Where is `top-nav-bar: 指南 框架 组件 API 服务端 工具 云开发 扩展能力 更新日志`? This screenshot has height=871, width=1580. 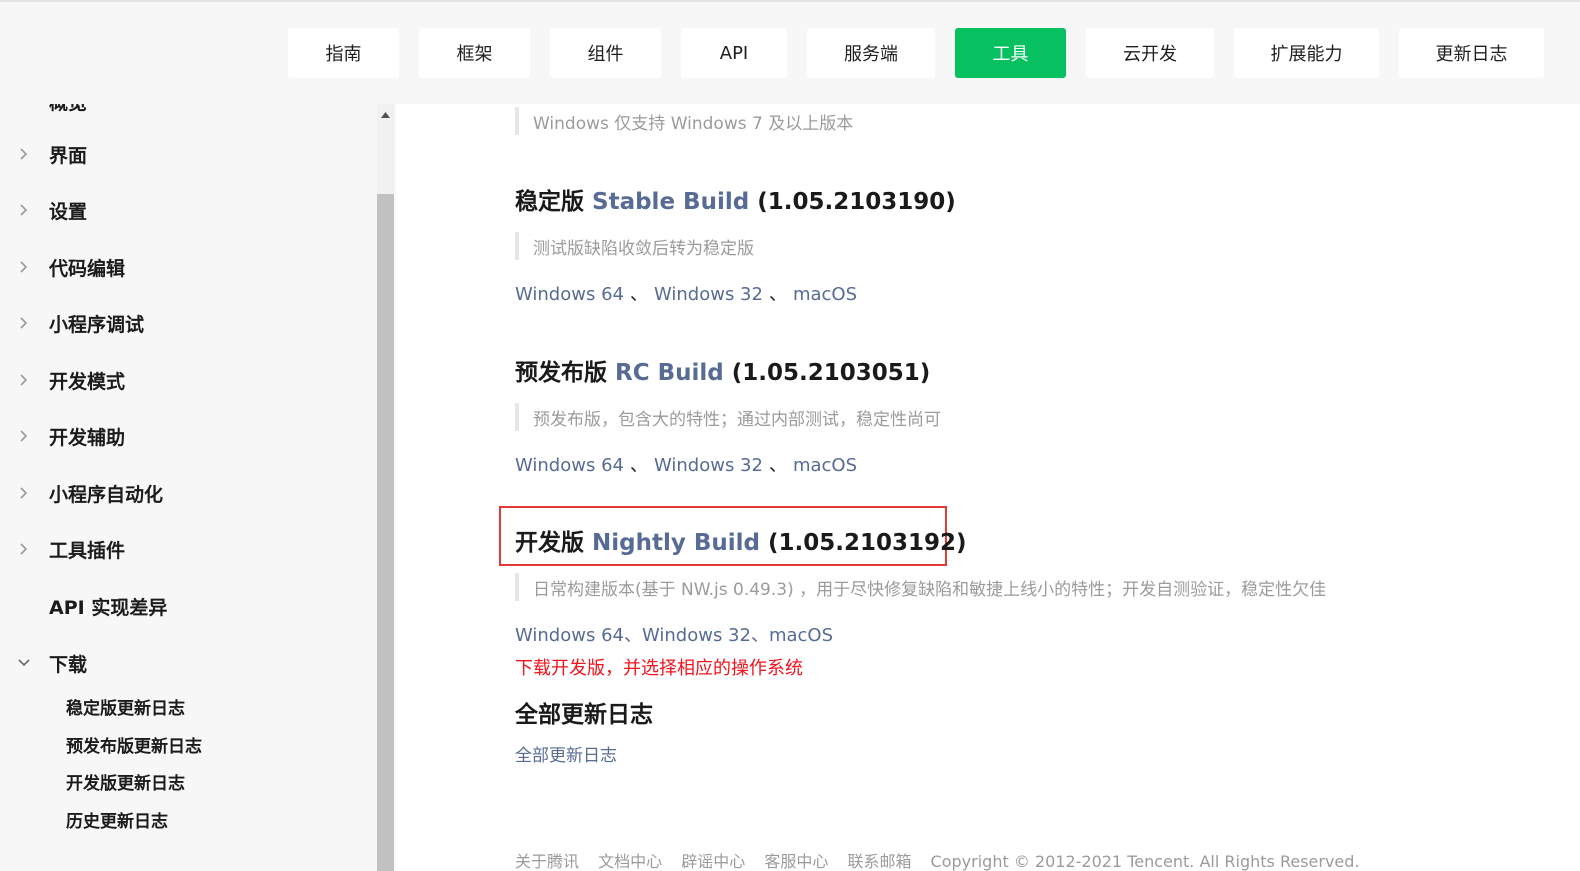 top-nav-bar: 指南 框架 组件 API 服务端 工具 云开发 扩展能力 更新日志 is located at coordinates (790, 52).